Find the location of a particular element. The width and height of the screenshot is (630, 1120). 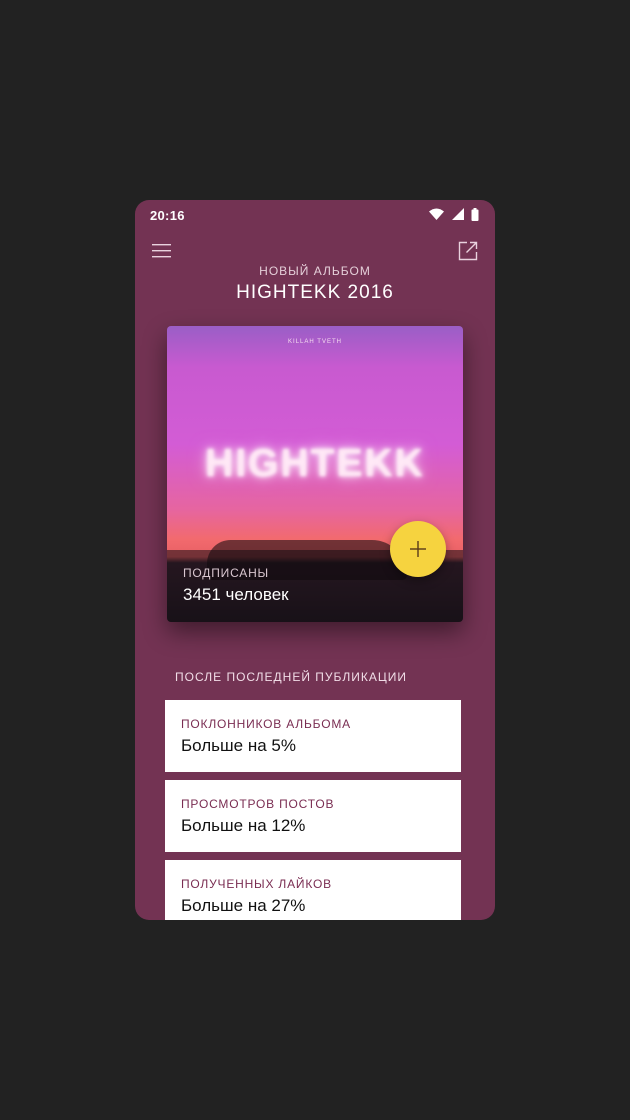

stat-card: ПОКЛОННИКОВ АЛЬБОМА Больше на 5% is located at coordinates (313, 736).